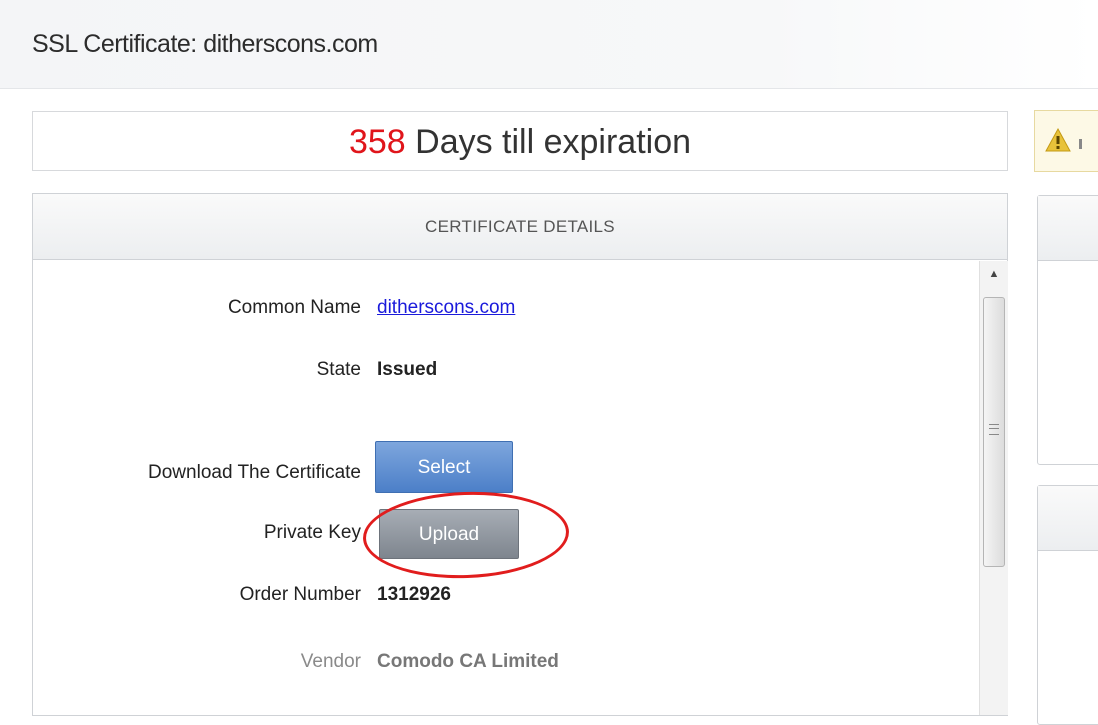 Image resolution: width=1098 pixels, height=725 pixels. What do you see at coordinates (414, 594) in the screenshot?
I see `order-number-value: 1312926` at bounding box center [414, 594].